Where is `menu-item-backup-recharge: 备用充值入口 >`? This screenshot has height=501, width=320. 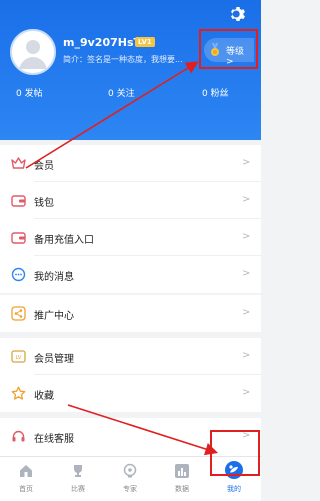 menu-item-backup-recharge: 备用充值入口 > is located at coordinates (130, 237).